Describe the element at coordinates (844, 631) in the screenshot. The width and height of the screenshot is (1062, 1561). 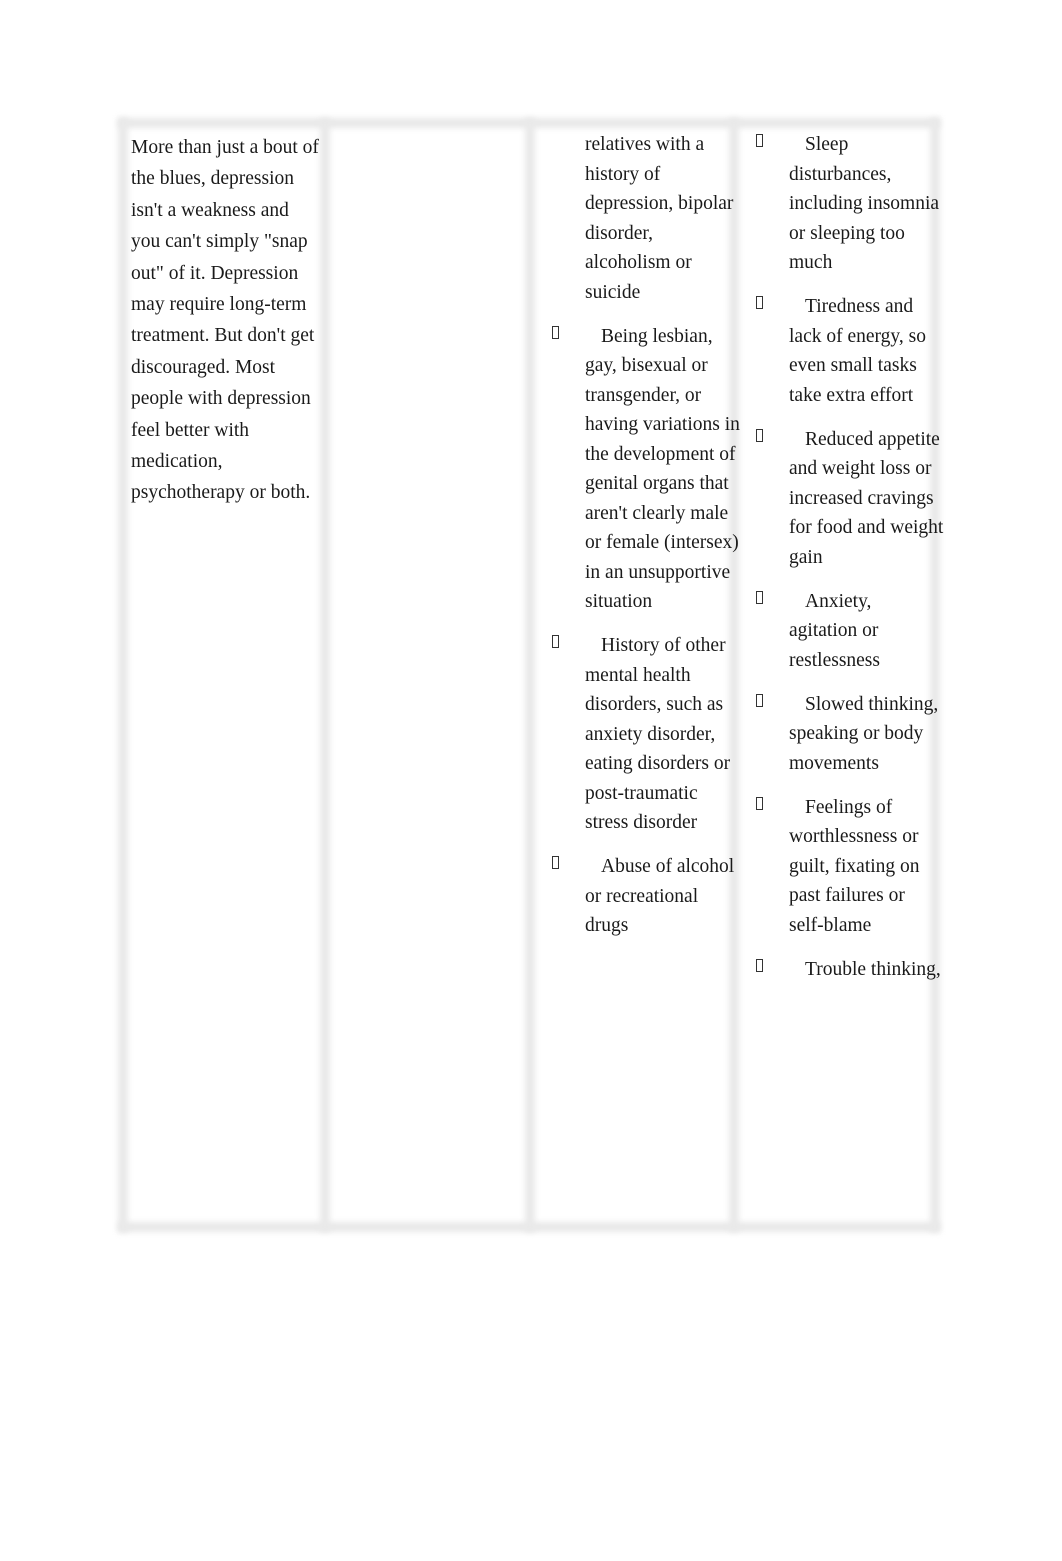
I see `list-item: Anxiety, agitation or restlessness` at that location.